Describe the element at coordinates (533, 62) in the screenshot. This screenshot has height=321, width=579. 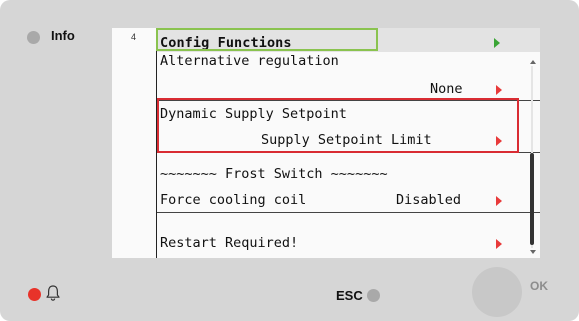
I see `scroll-up-icon` at that location.